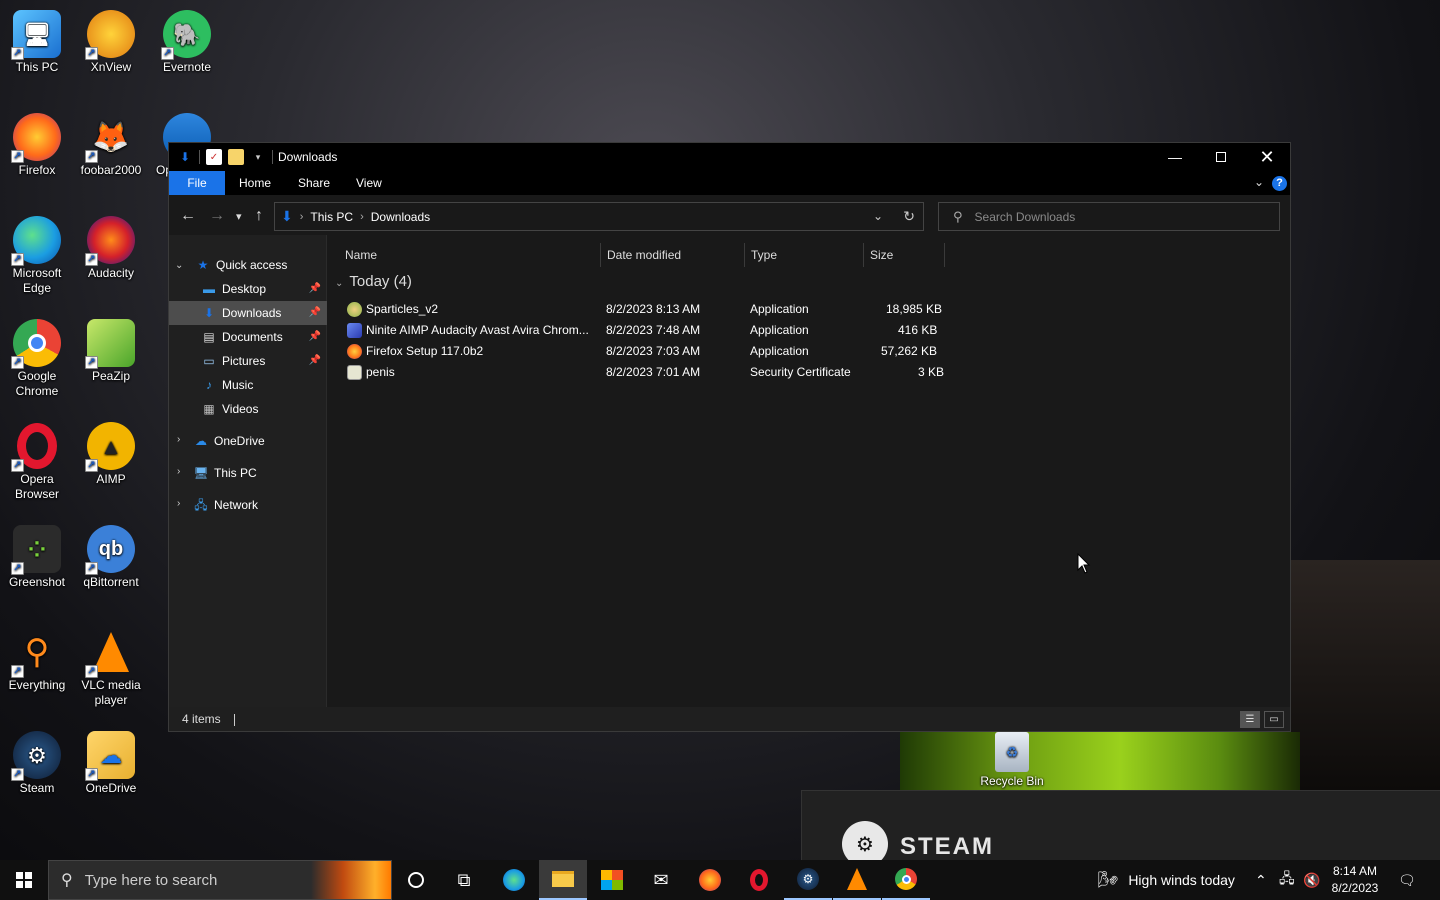  I want to click on taskbar-opera, so click(759, 880).